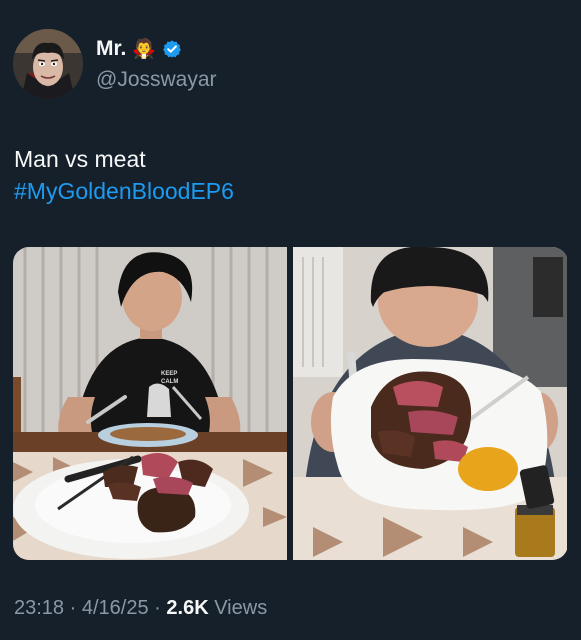  Describe the element at coordinates (111, 49) in the screenshot. I see `author-display-name: Mr.` at that location.